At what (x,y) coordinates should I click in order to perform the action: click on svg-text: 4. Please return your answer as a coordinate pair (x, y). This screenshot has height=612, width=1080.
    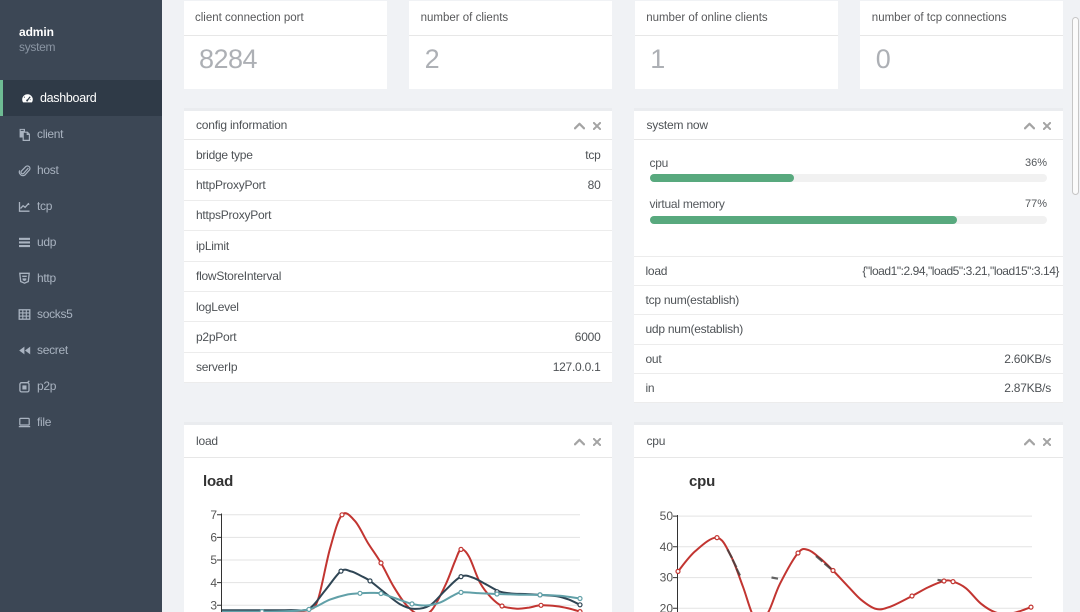
    Looking at the image, I should click on (213, 583).